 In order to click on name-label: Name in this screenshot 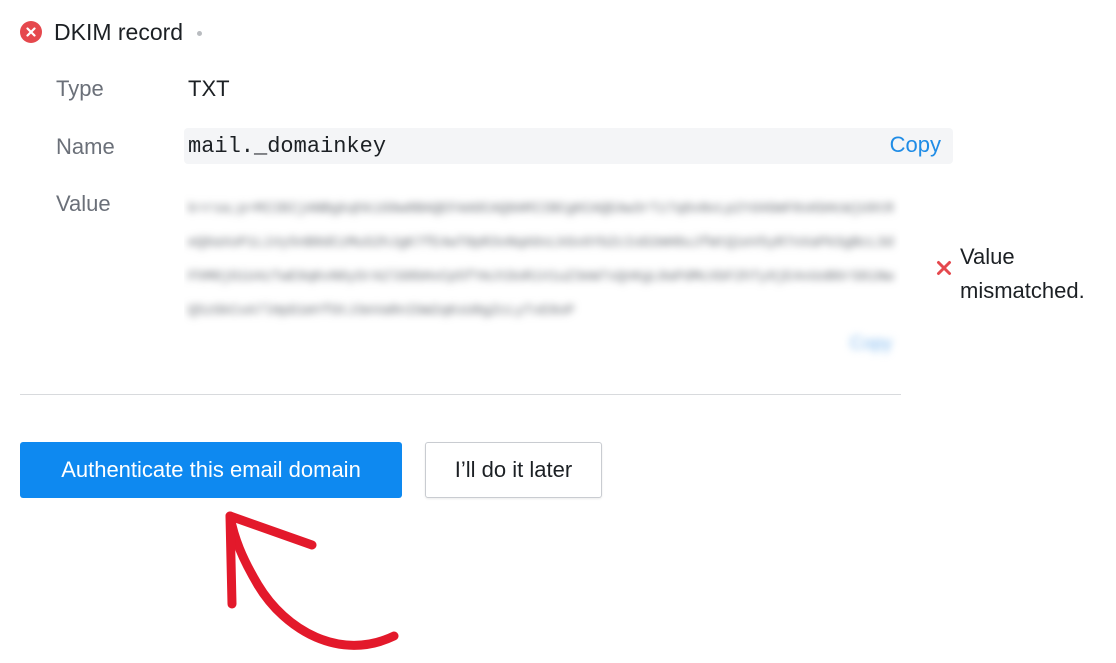, I will do `click(85, 146)`.